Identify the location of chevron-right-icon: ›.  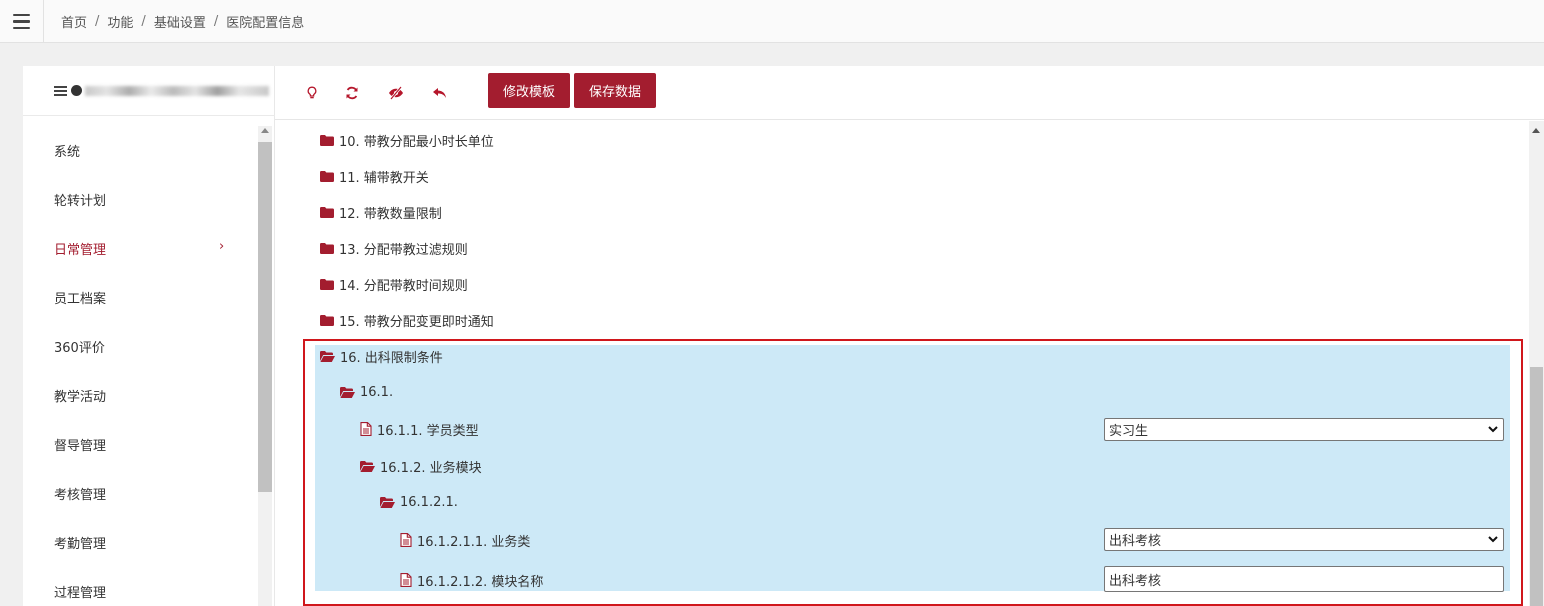
(222, 246).